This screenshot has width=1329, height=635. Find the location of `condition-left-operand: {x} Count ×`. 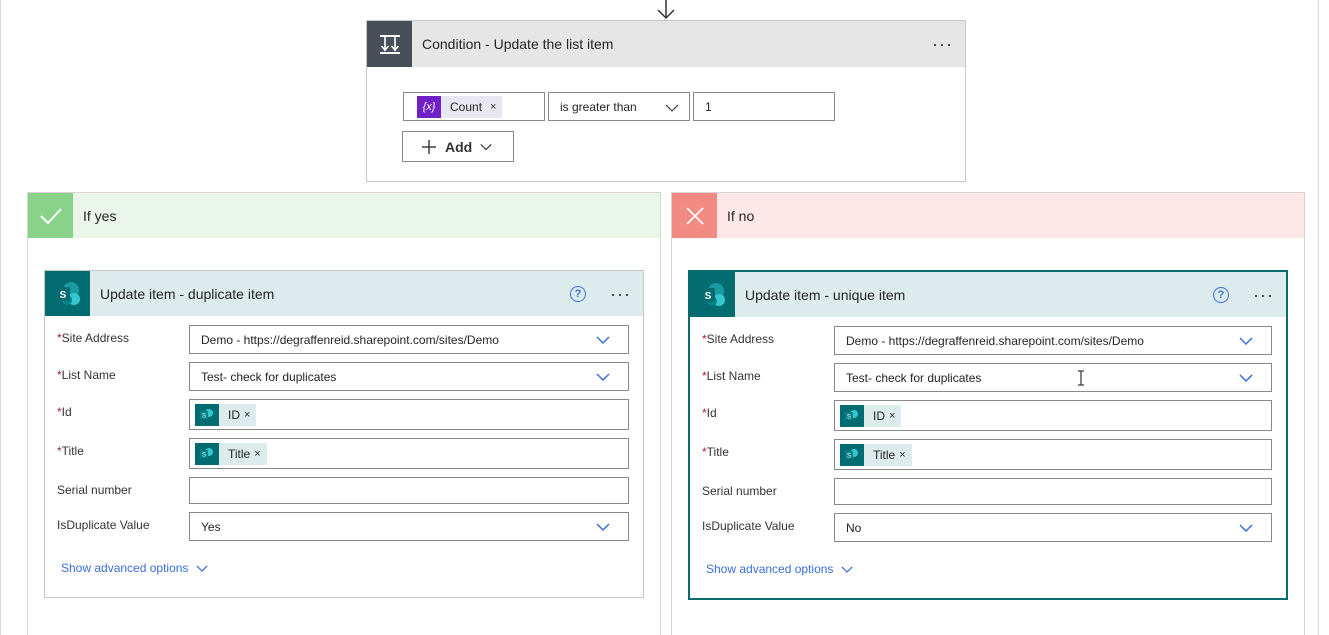

condition-left-operand: {x} Count × is located at coordinates (474, 106).